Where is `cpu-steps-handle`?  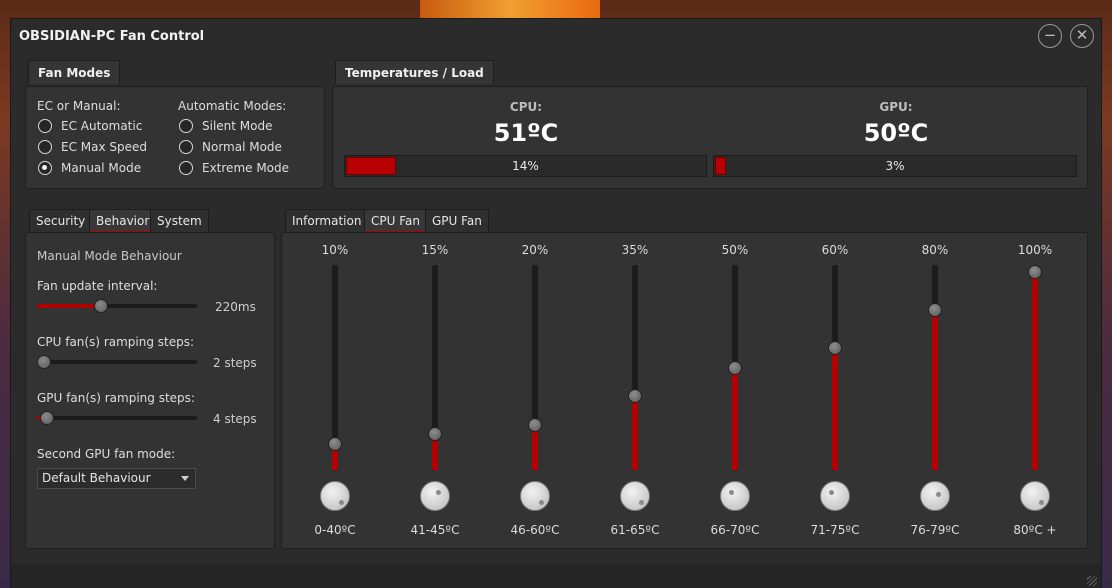 cpu-steps-handle is located at coordinates (44, 362).